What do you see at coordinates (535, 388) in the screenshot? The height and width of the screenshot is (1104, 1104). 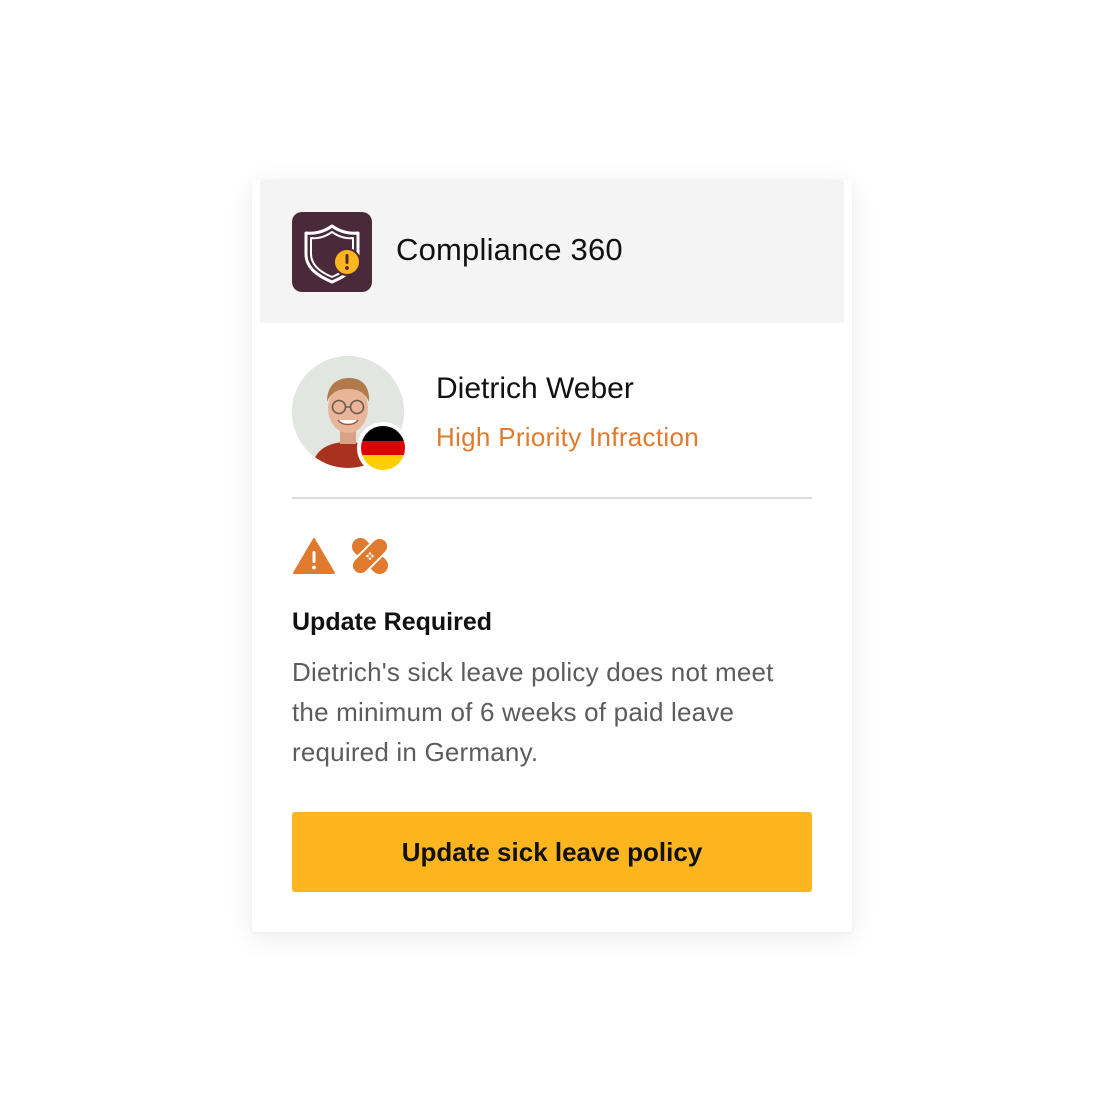 I see `employee-name: Dietrich Weber` at bounding box center [535, 388].